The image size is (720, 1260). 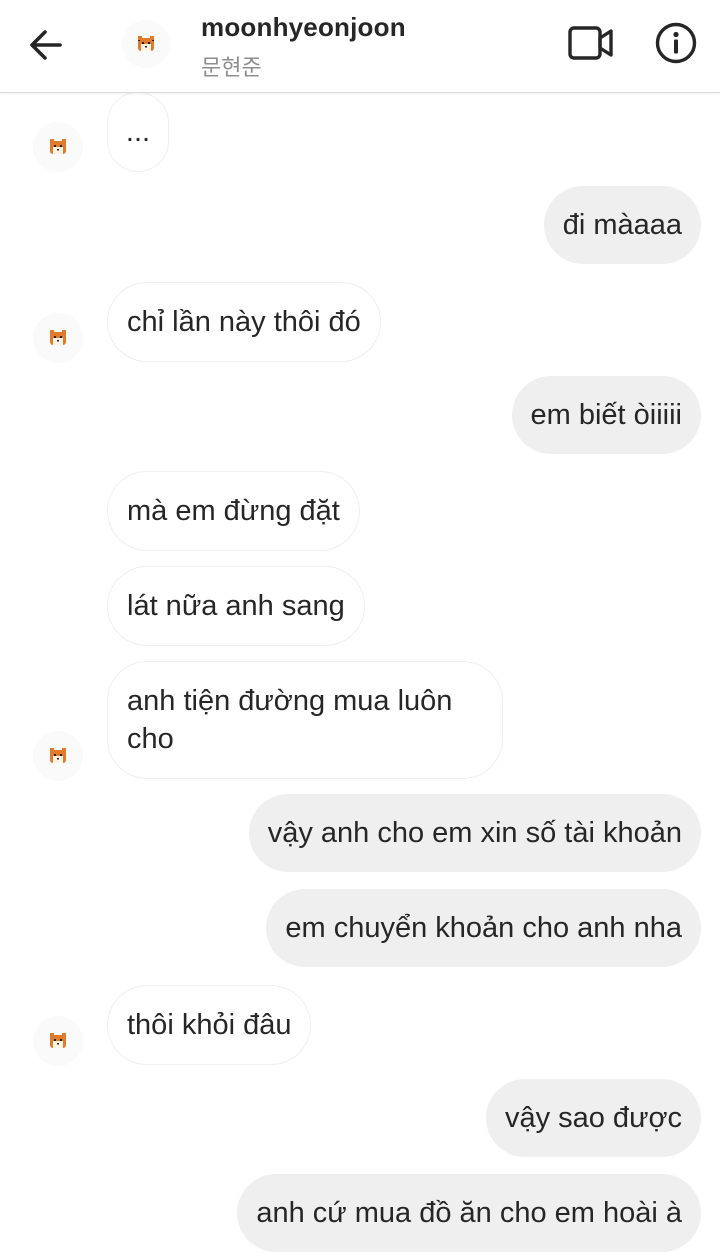 What do you see at coordinates (236, 606) in the screenshot?
I see `incoming-message: lát nữa anh sang` at bounding box center [236, 606].